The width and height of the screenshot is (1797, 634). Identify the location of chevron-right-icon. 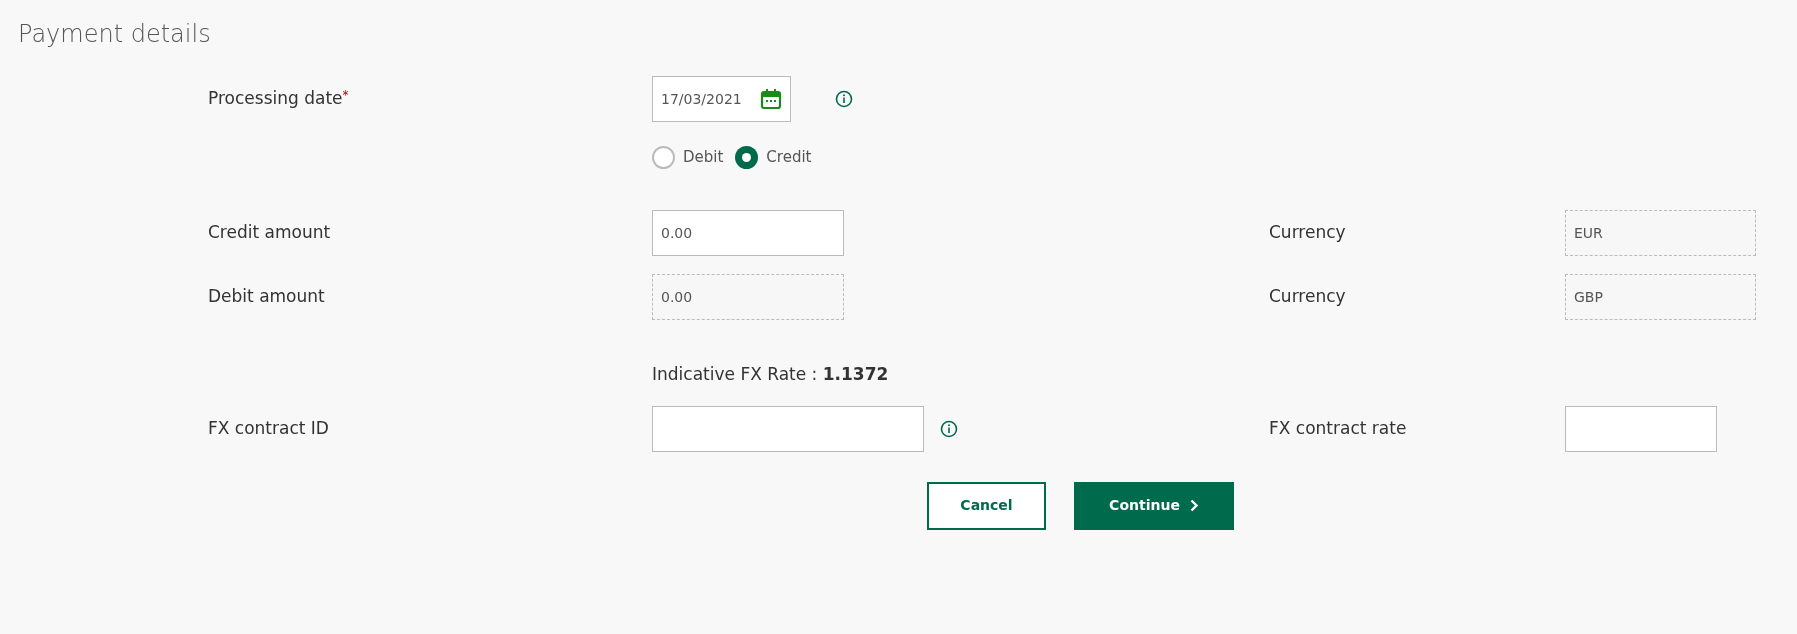
(1194, 505).